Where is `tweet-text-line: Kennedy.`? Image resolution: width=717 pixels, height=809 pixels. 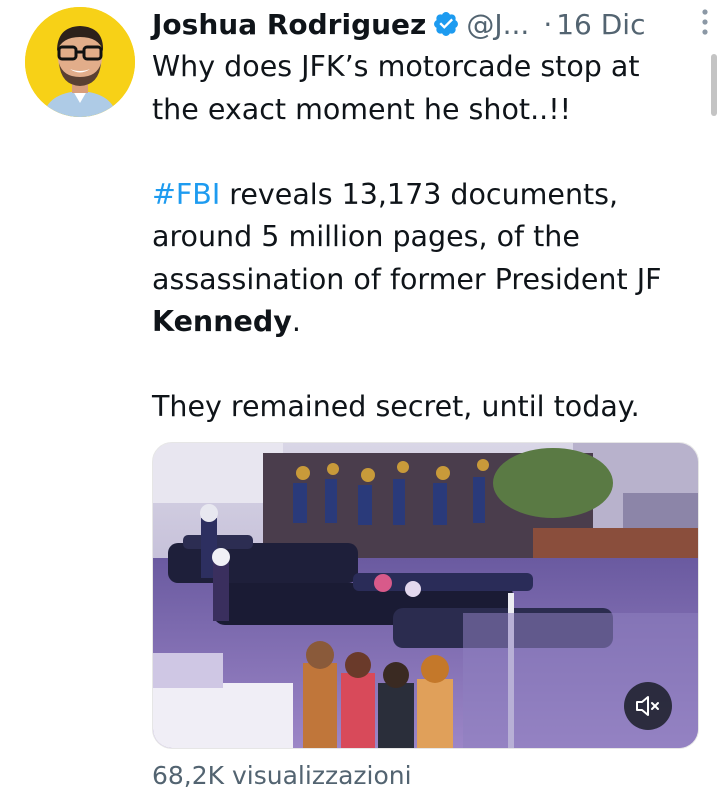
tweet-text-line: Kennedy. is located at coordinates (424, 322).